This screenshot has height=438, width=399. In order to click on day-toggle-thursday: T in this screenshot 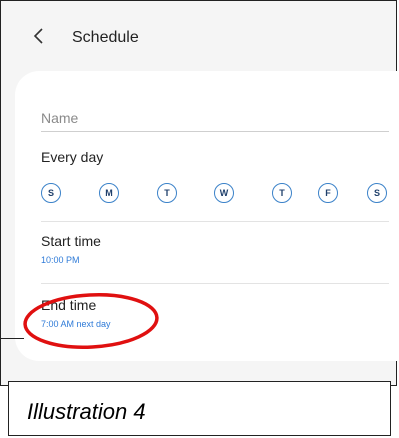, I will do `click(282, 193)`.